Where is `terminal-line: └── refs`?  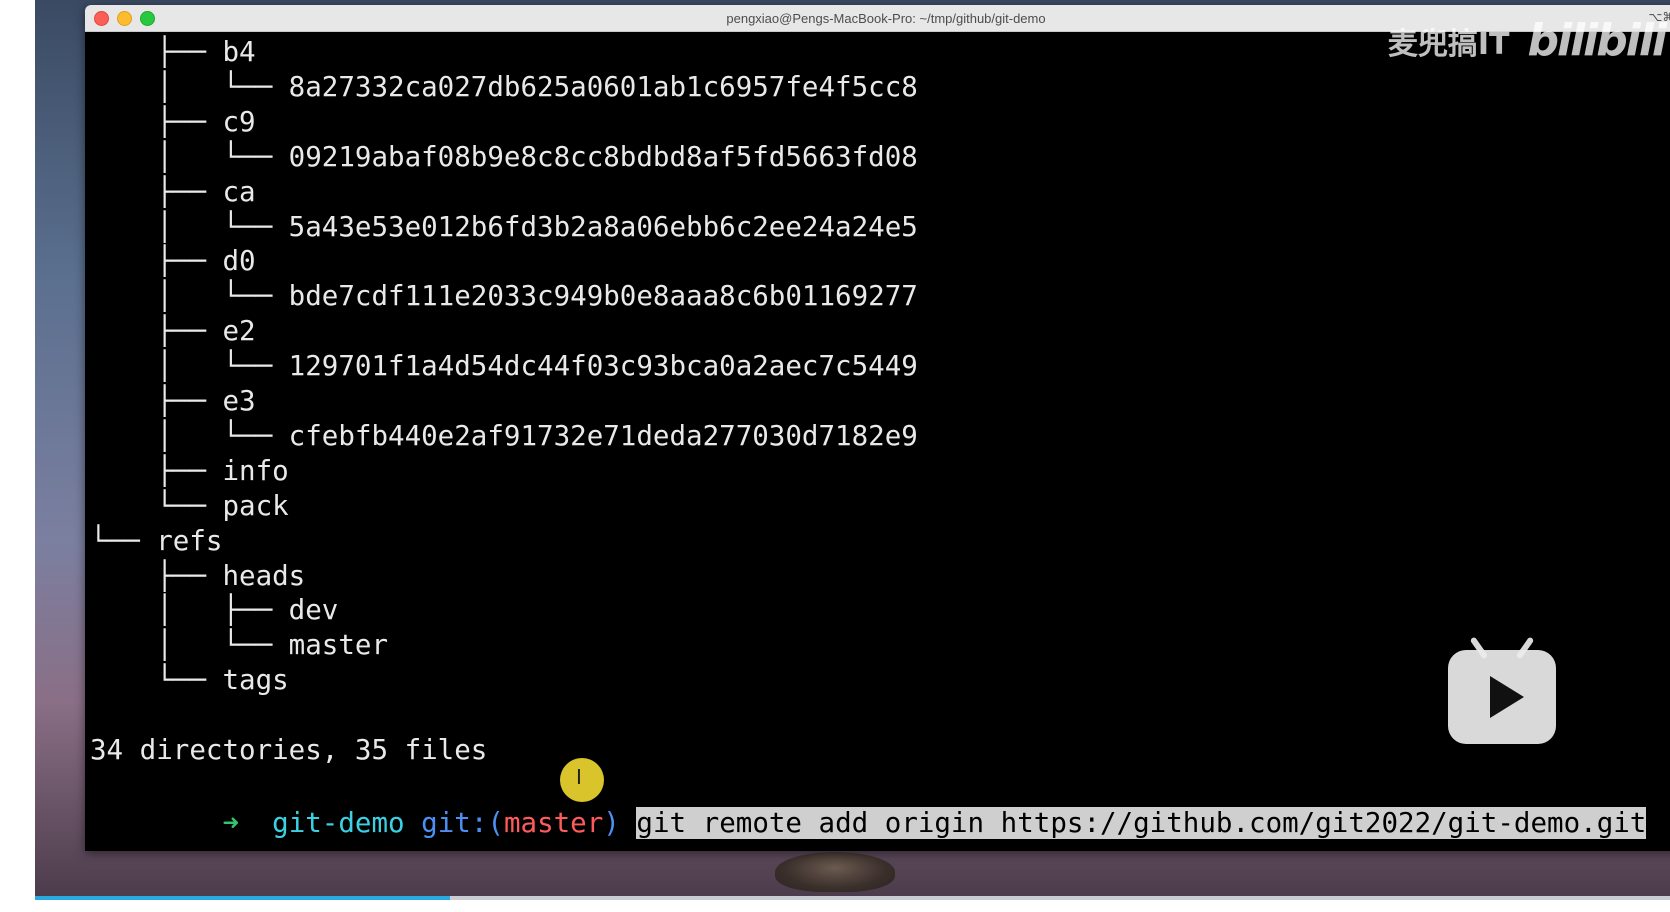 terminal-line: └── refs is located at coordinates (156, 540).